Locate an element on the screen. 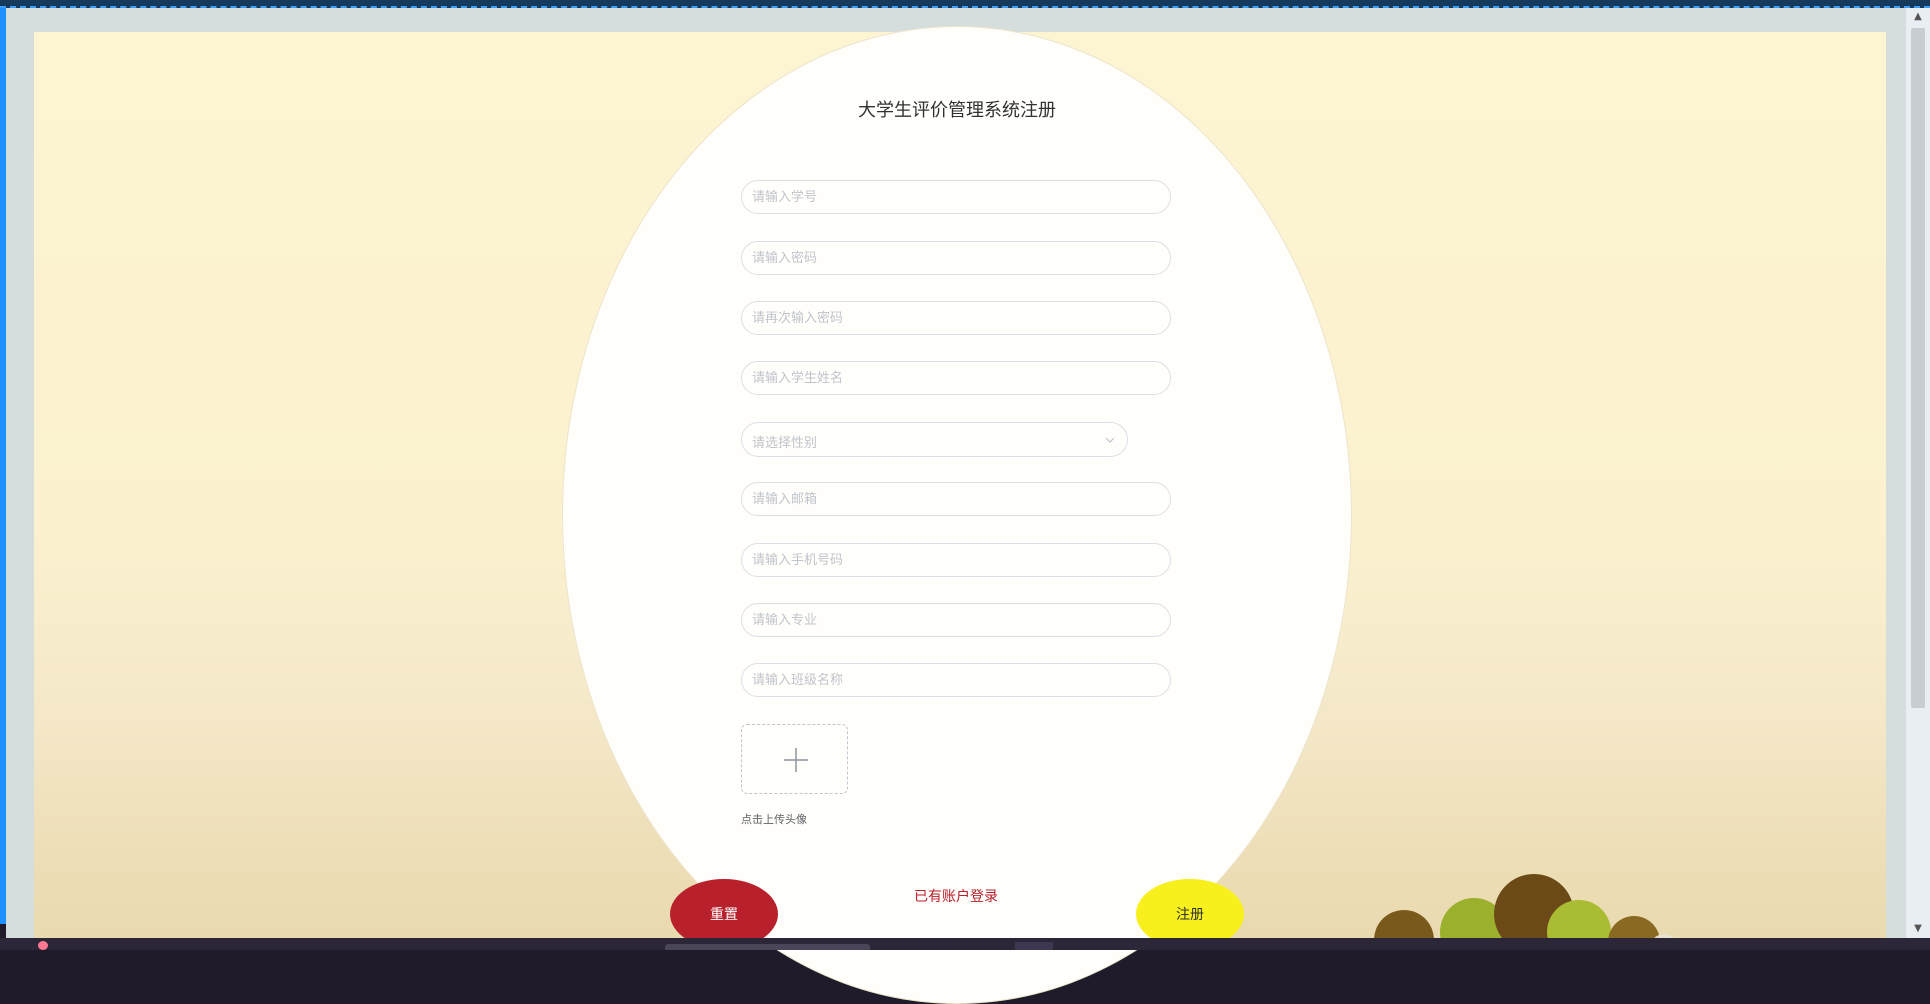 The width and height of the screenshot is (1930, 1004). major-input is located at coordinates (956, 620).